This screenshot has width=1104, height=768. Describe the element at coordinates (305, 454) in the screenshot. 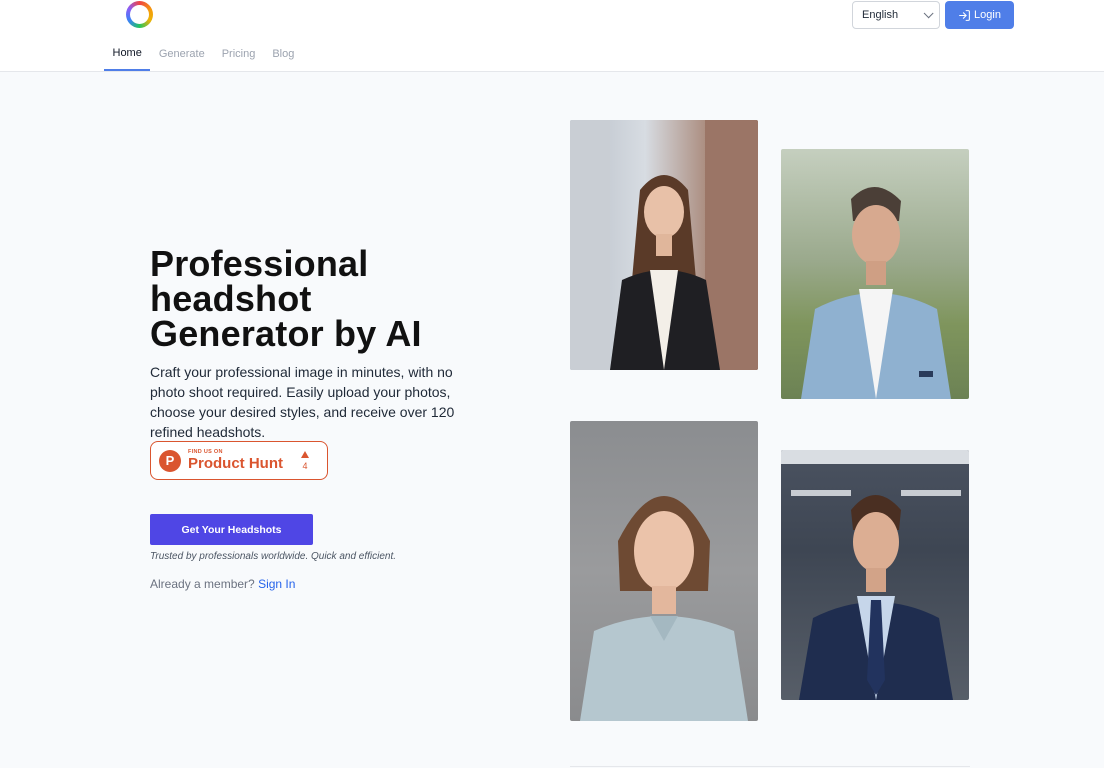

I see `upvote-triangle-icon` at that location.